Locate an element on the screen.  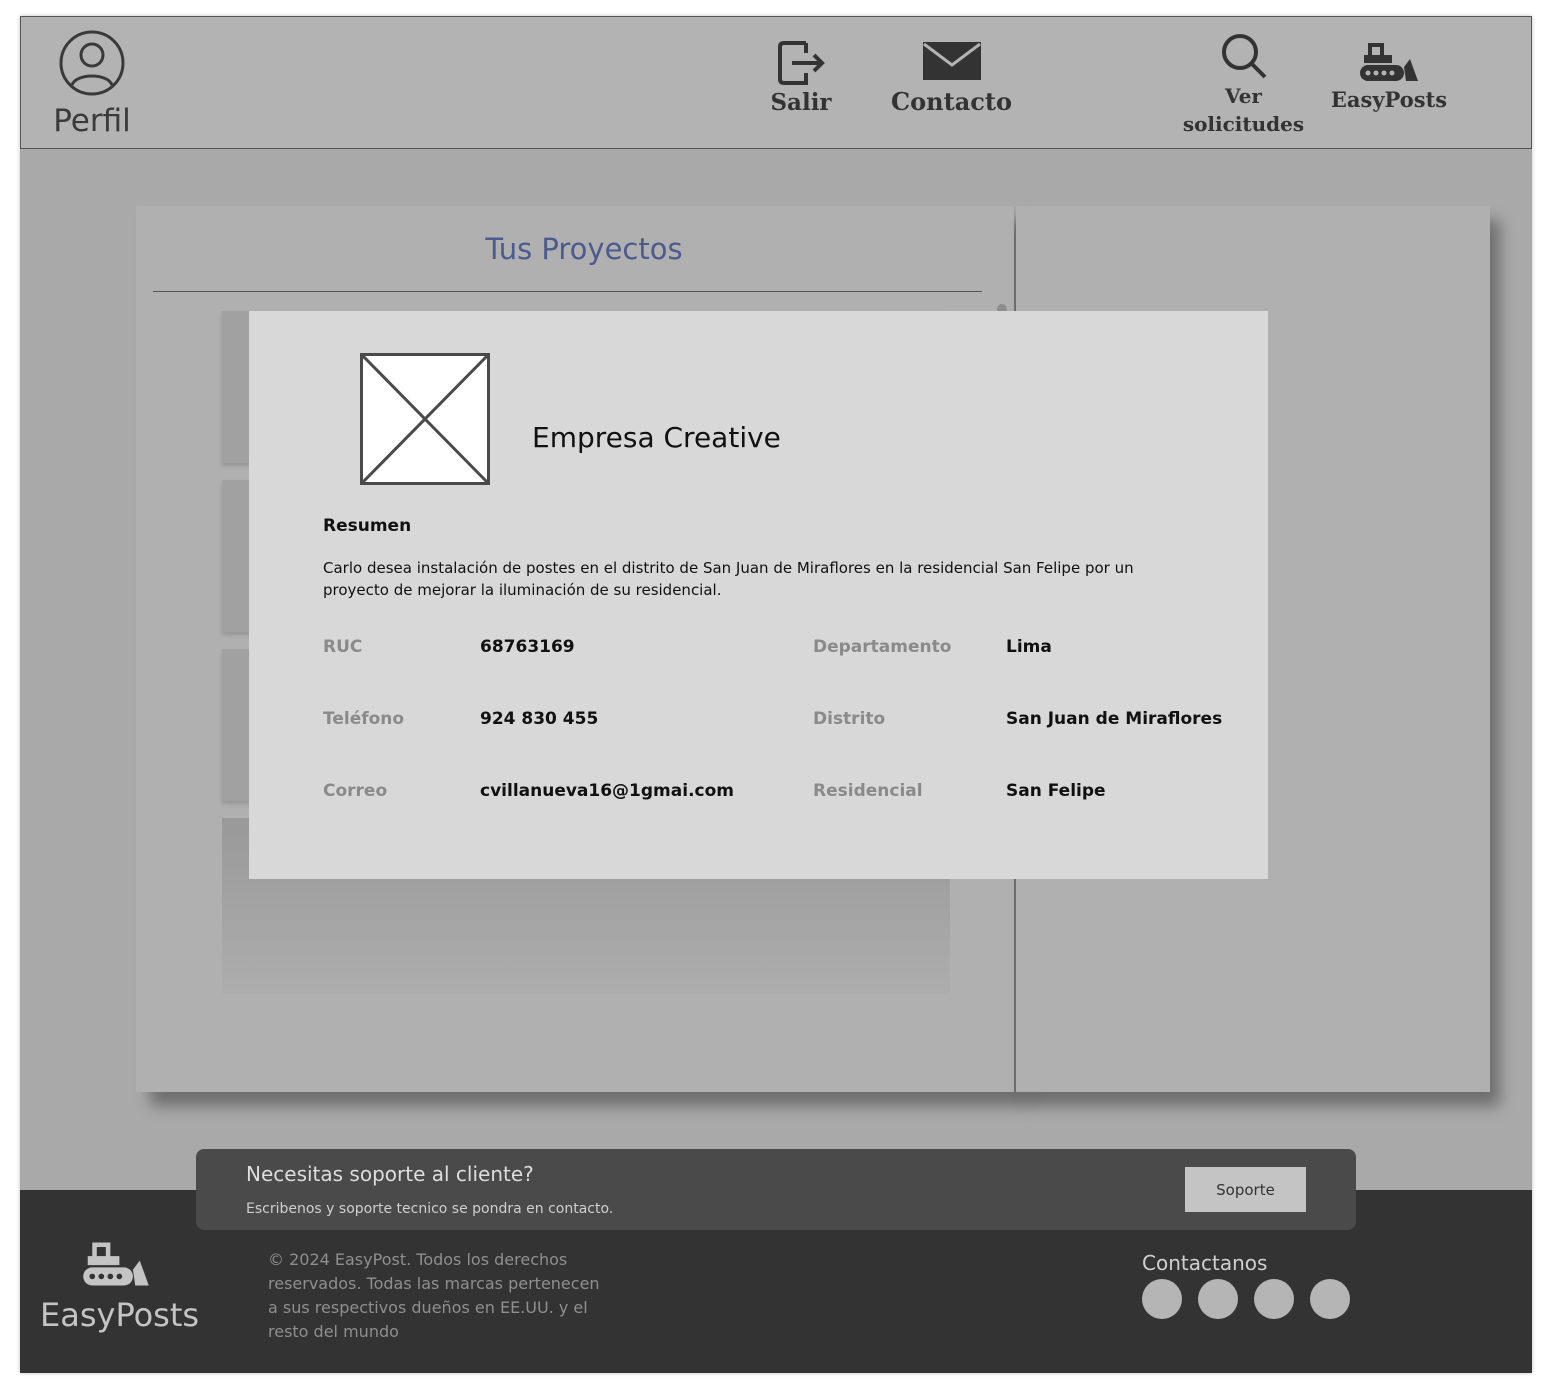
ruc-value: 68763169 is located at coordinates (527, 647).